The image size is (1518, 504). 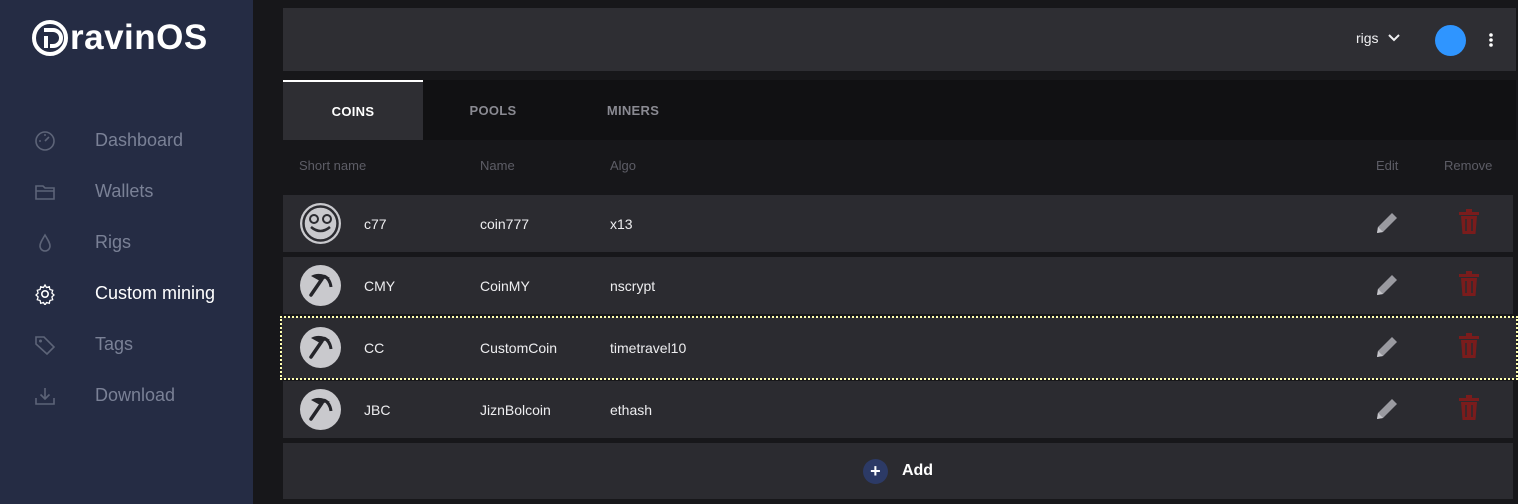 I want to click on sidebar-item-wallets: Wallets, so click(x=126, y=191).